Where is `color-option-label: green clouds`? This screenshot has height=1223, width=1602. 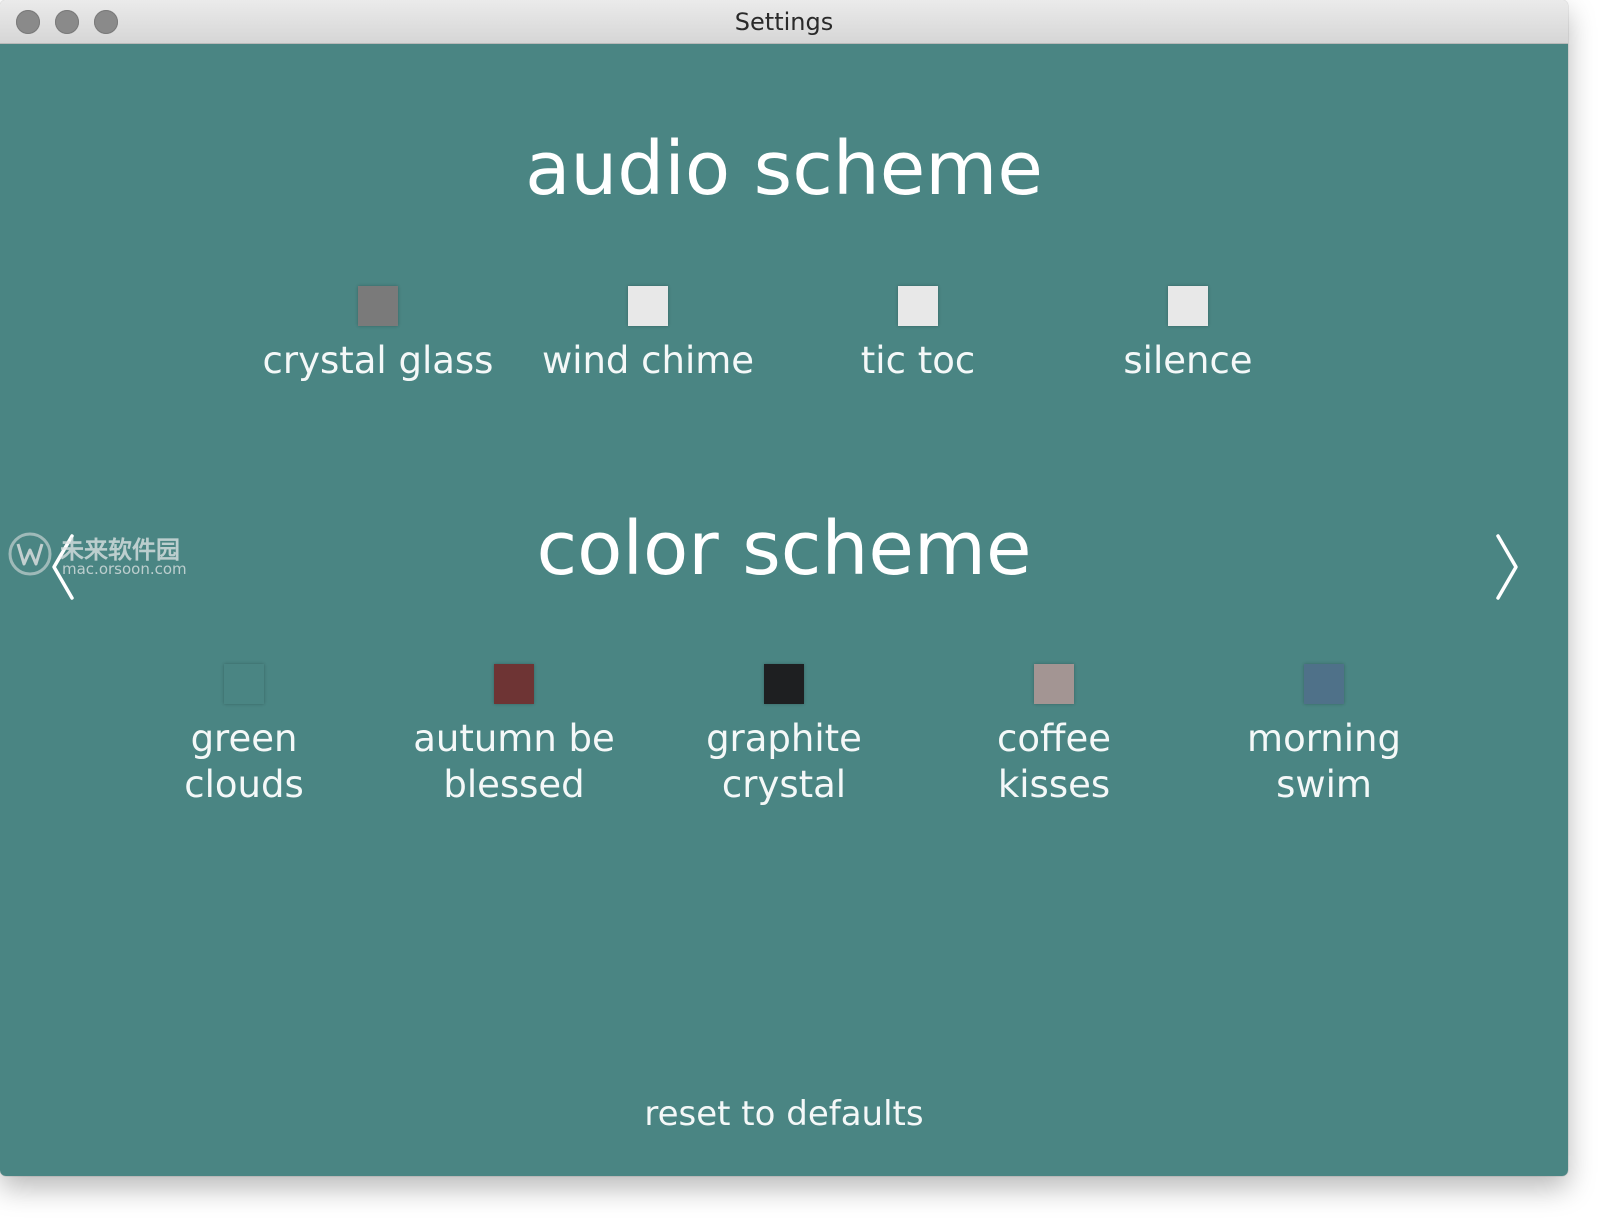 color-option-label: green clouds is located at coordinates (244, 762).